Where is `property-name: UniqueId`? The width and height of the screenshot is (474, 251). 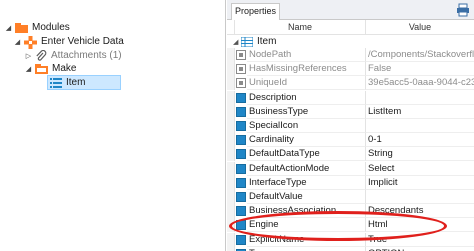 property-name: UniqueId is located at coordinates (306, 83).